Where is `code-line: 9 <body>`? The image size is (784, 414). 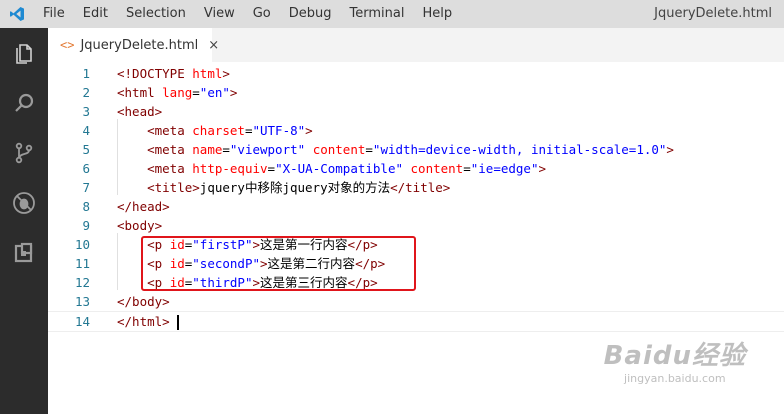
code-line: 9 <body> is located at coordinates (416, 225).